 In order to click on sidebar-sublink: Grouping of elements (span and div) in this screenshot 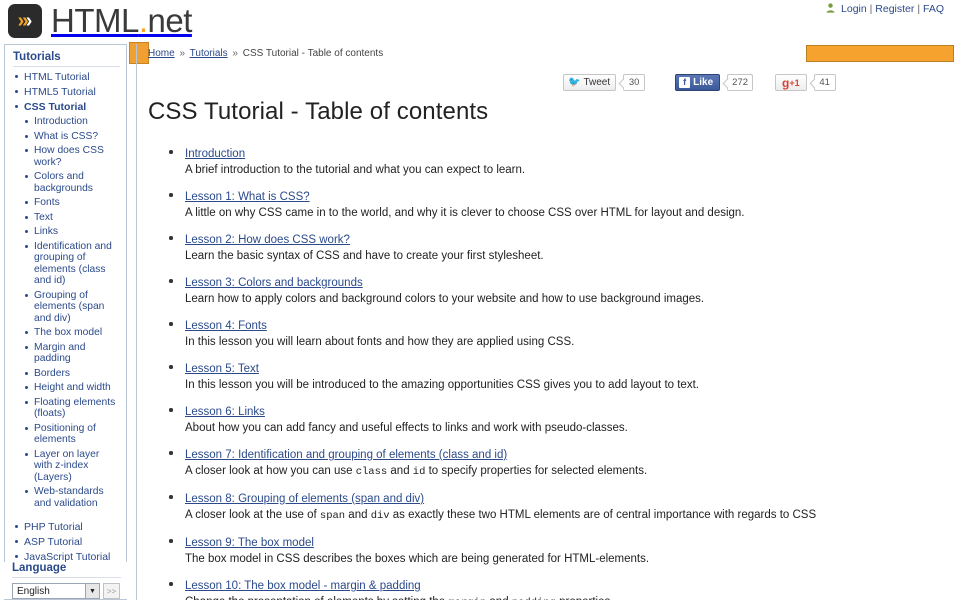, I will do `click(69, 307)`.